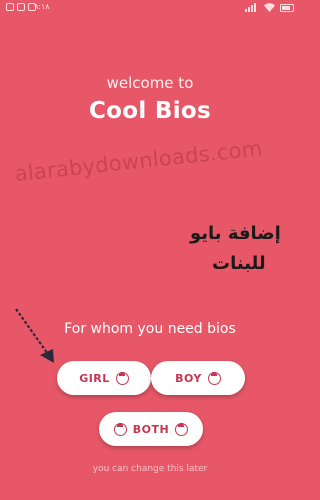 This screenshot has height=500, width=320. What do you see at coordinates (150, 329) in the screenshot?
I see `question-text: For whom you need bios` at bounding box center [150, 329].